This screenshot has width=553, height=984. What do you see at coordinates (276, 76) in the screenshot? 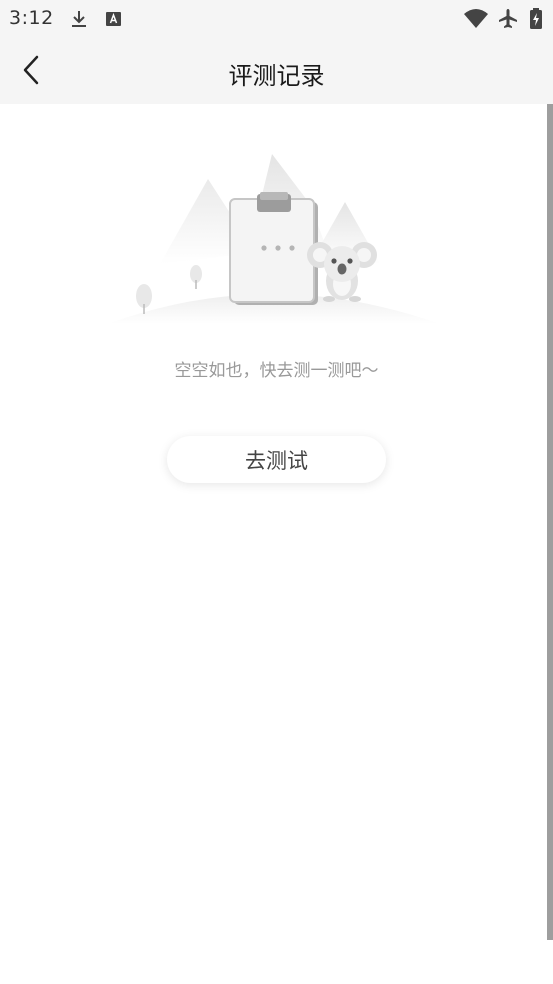
I see `page-title: 评测记录` at bounding box center [276, 76].